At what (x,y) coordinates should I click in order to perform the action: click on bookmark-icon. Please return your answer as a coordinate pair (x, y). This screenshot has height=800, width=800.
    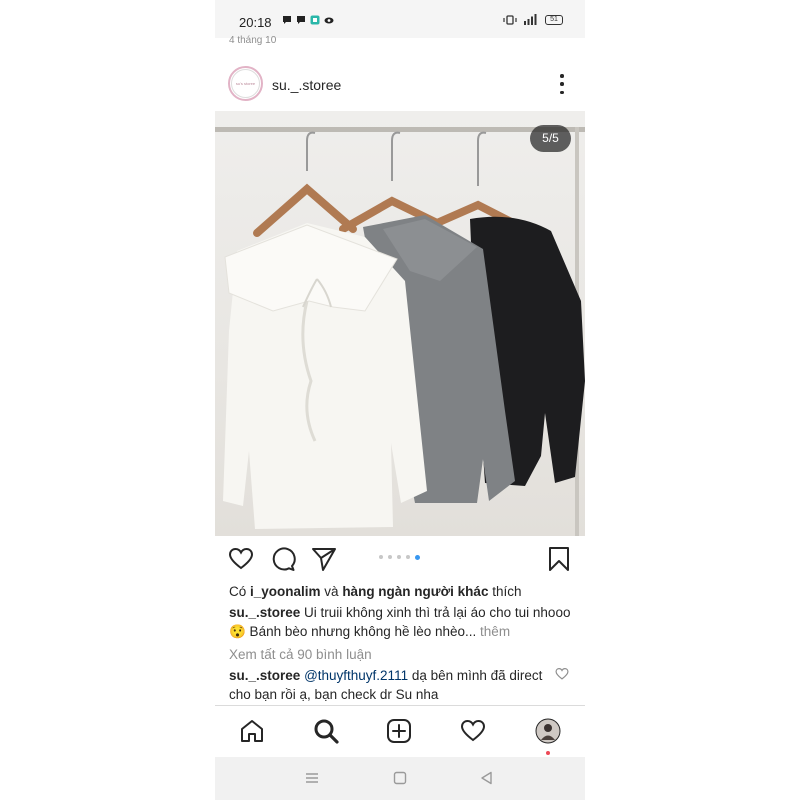
    Looking at the image, I should click on (559, 559).